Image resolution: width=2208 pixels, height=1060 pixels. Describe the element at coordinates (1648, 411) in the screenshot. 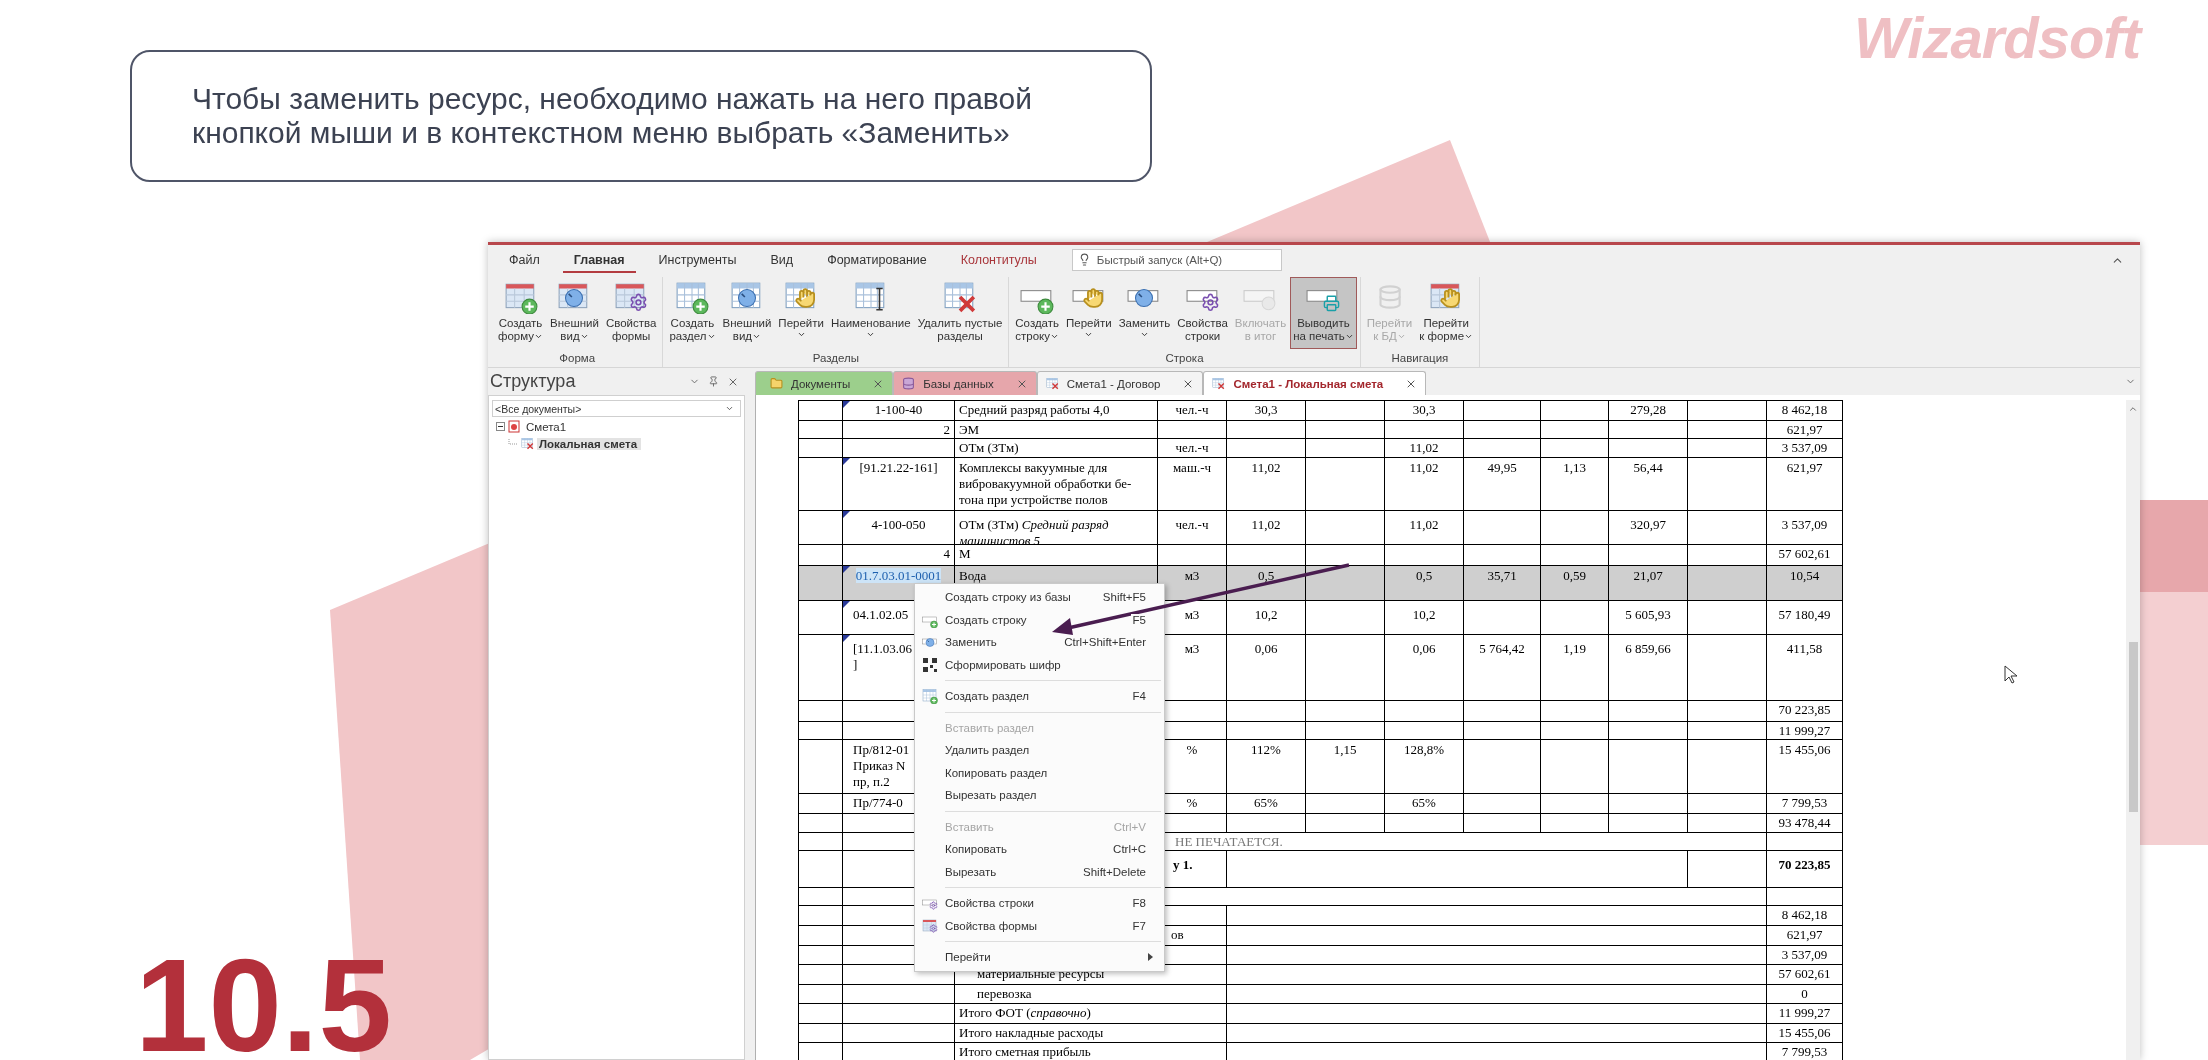

I see `table-cell: 279,28` at that location.